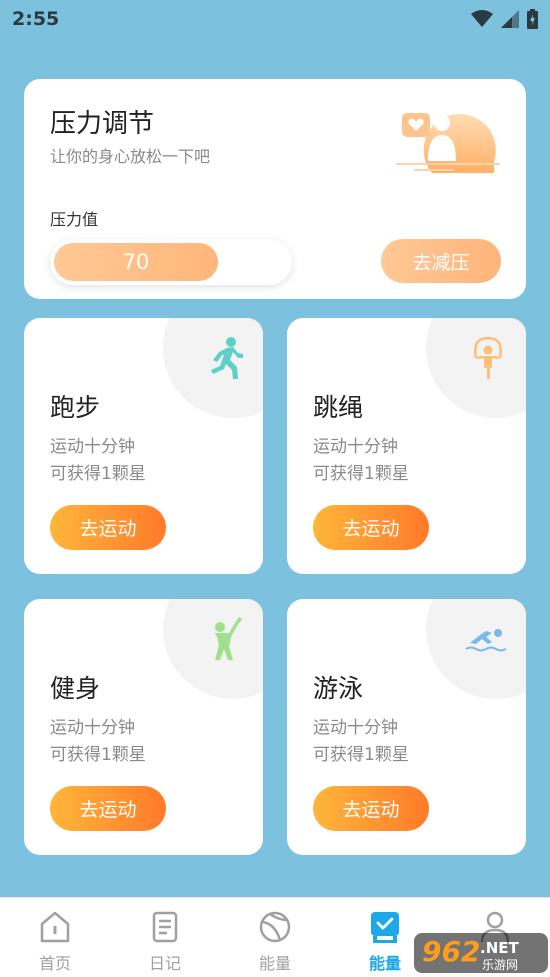 This screenshot has height=977, width=550. Describe the element at coordinates (406, 727) in the screenshot. I see `exercise-card-swimming: 游泳 运动十分钟 可获得1颗星 去运动` at that location.